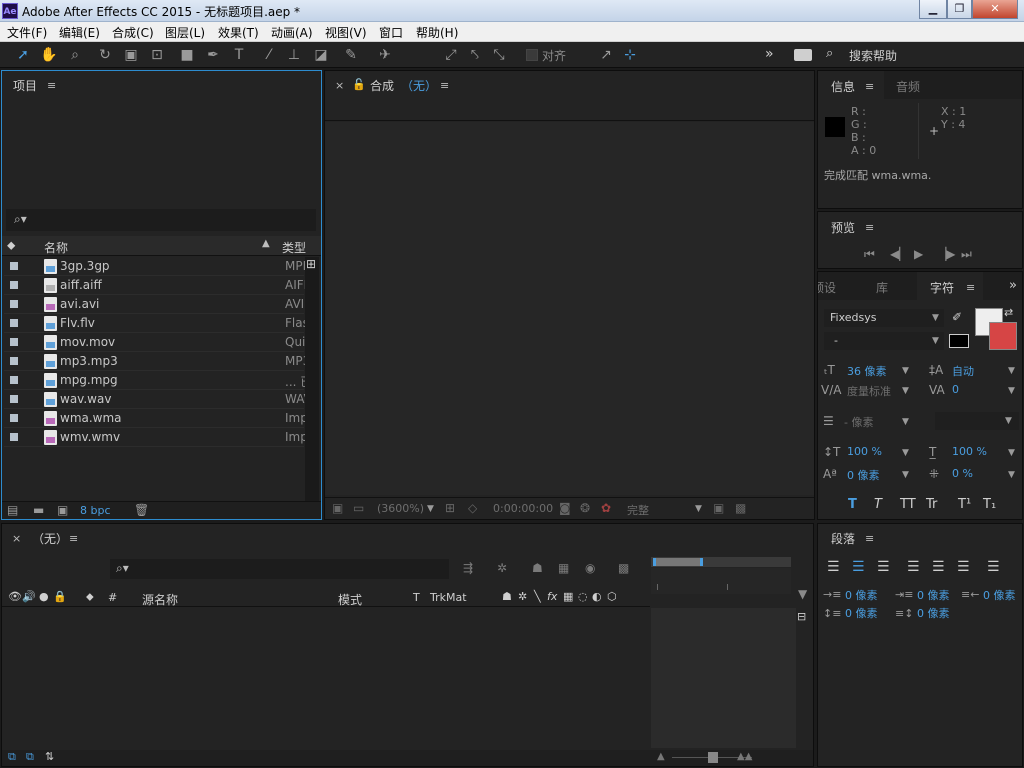 Image resolution: width=1024 pixels, height=768 pixels. I want to click on trkmat-header: TrkMat, so click(448, 597).